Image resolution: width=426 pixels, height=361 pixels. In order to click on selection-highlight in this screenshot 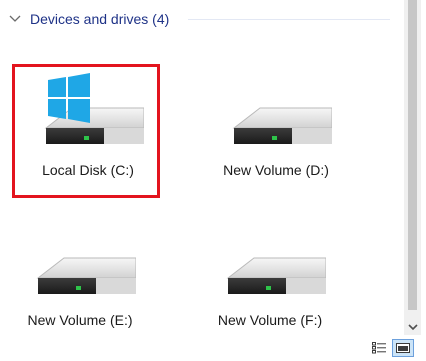, I will do `click(86, 131)`.